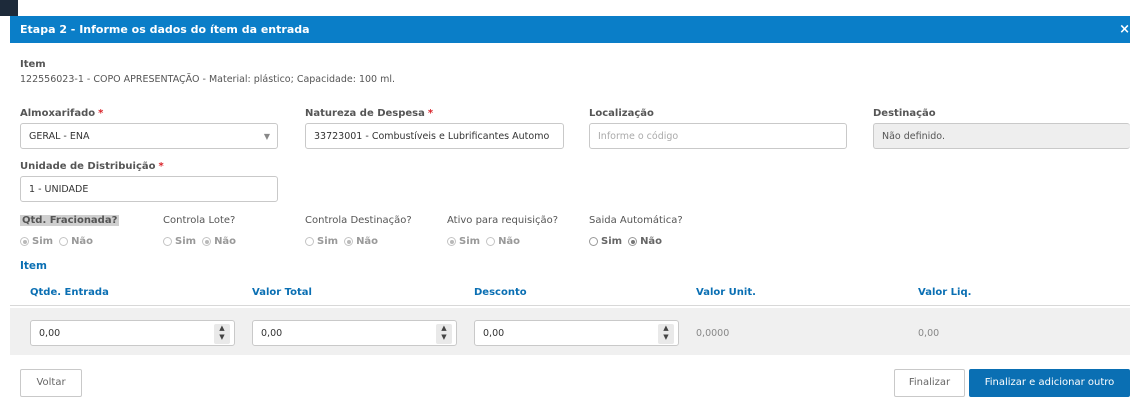 The width and height of the screenshot is (1130, 419). I want to click on col-desconto: Desconto, so click(500, 292).